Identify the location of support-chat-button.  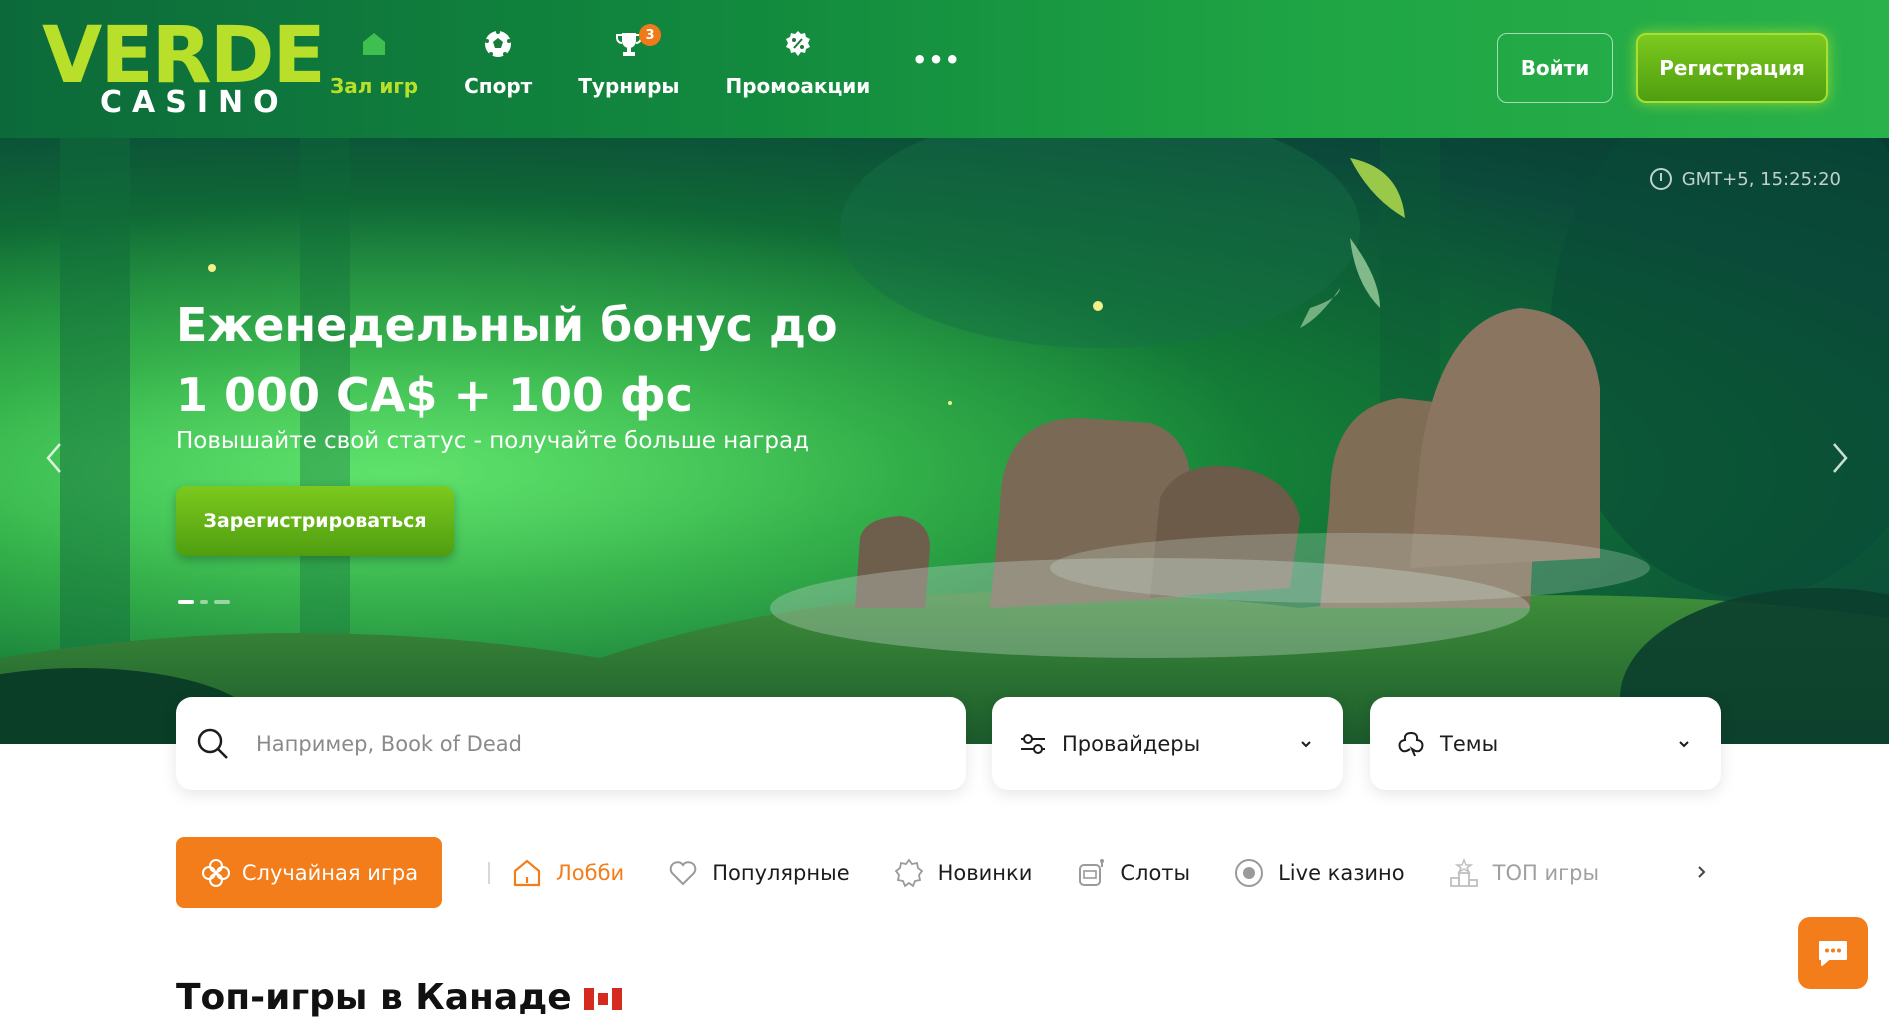
(1833, 953).